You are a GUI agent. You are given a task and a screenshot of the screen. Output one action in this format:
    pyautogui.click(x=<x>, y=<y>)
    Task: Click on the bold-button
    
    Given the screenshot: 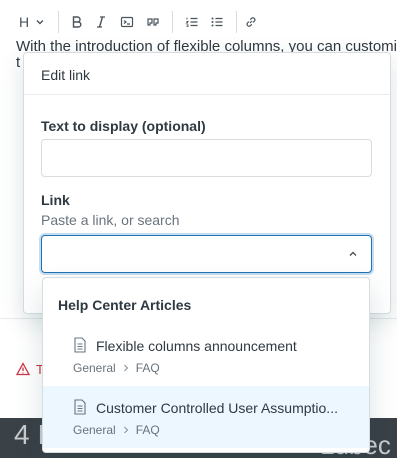 What is the action you would take?
    pyautogui.click(x=77, y=22)
    